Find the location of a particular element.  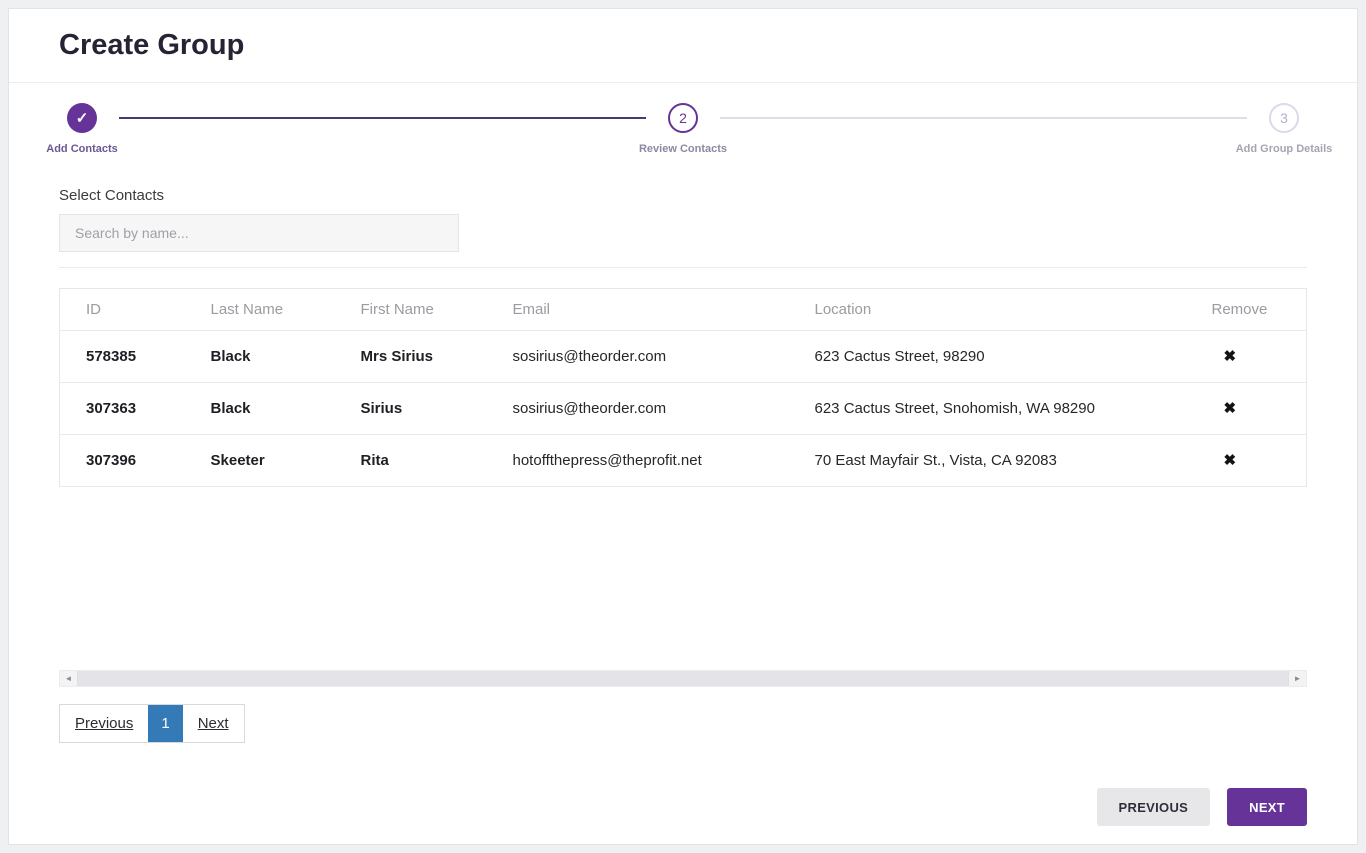

column-header-remove: Remove is located at coordinates (1246, 309).